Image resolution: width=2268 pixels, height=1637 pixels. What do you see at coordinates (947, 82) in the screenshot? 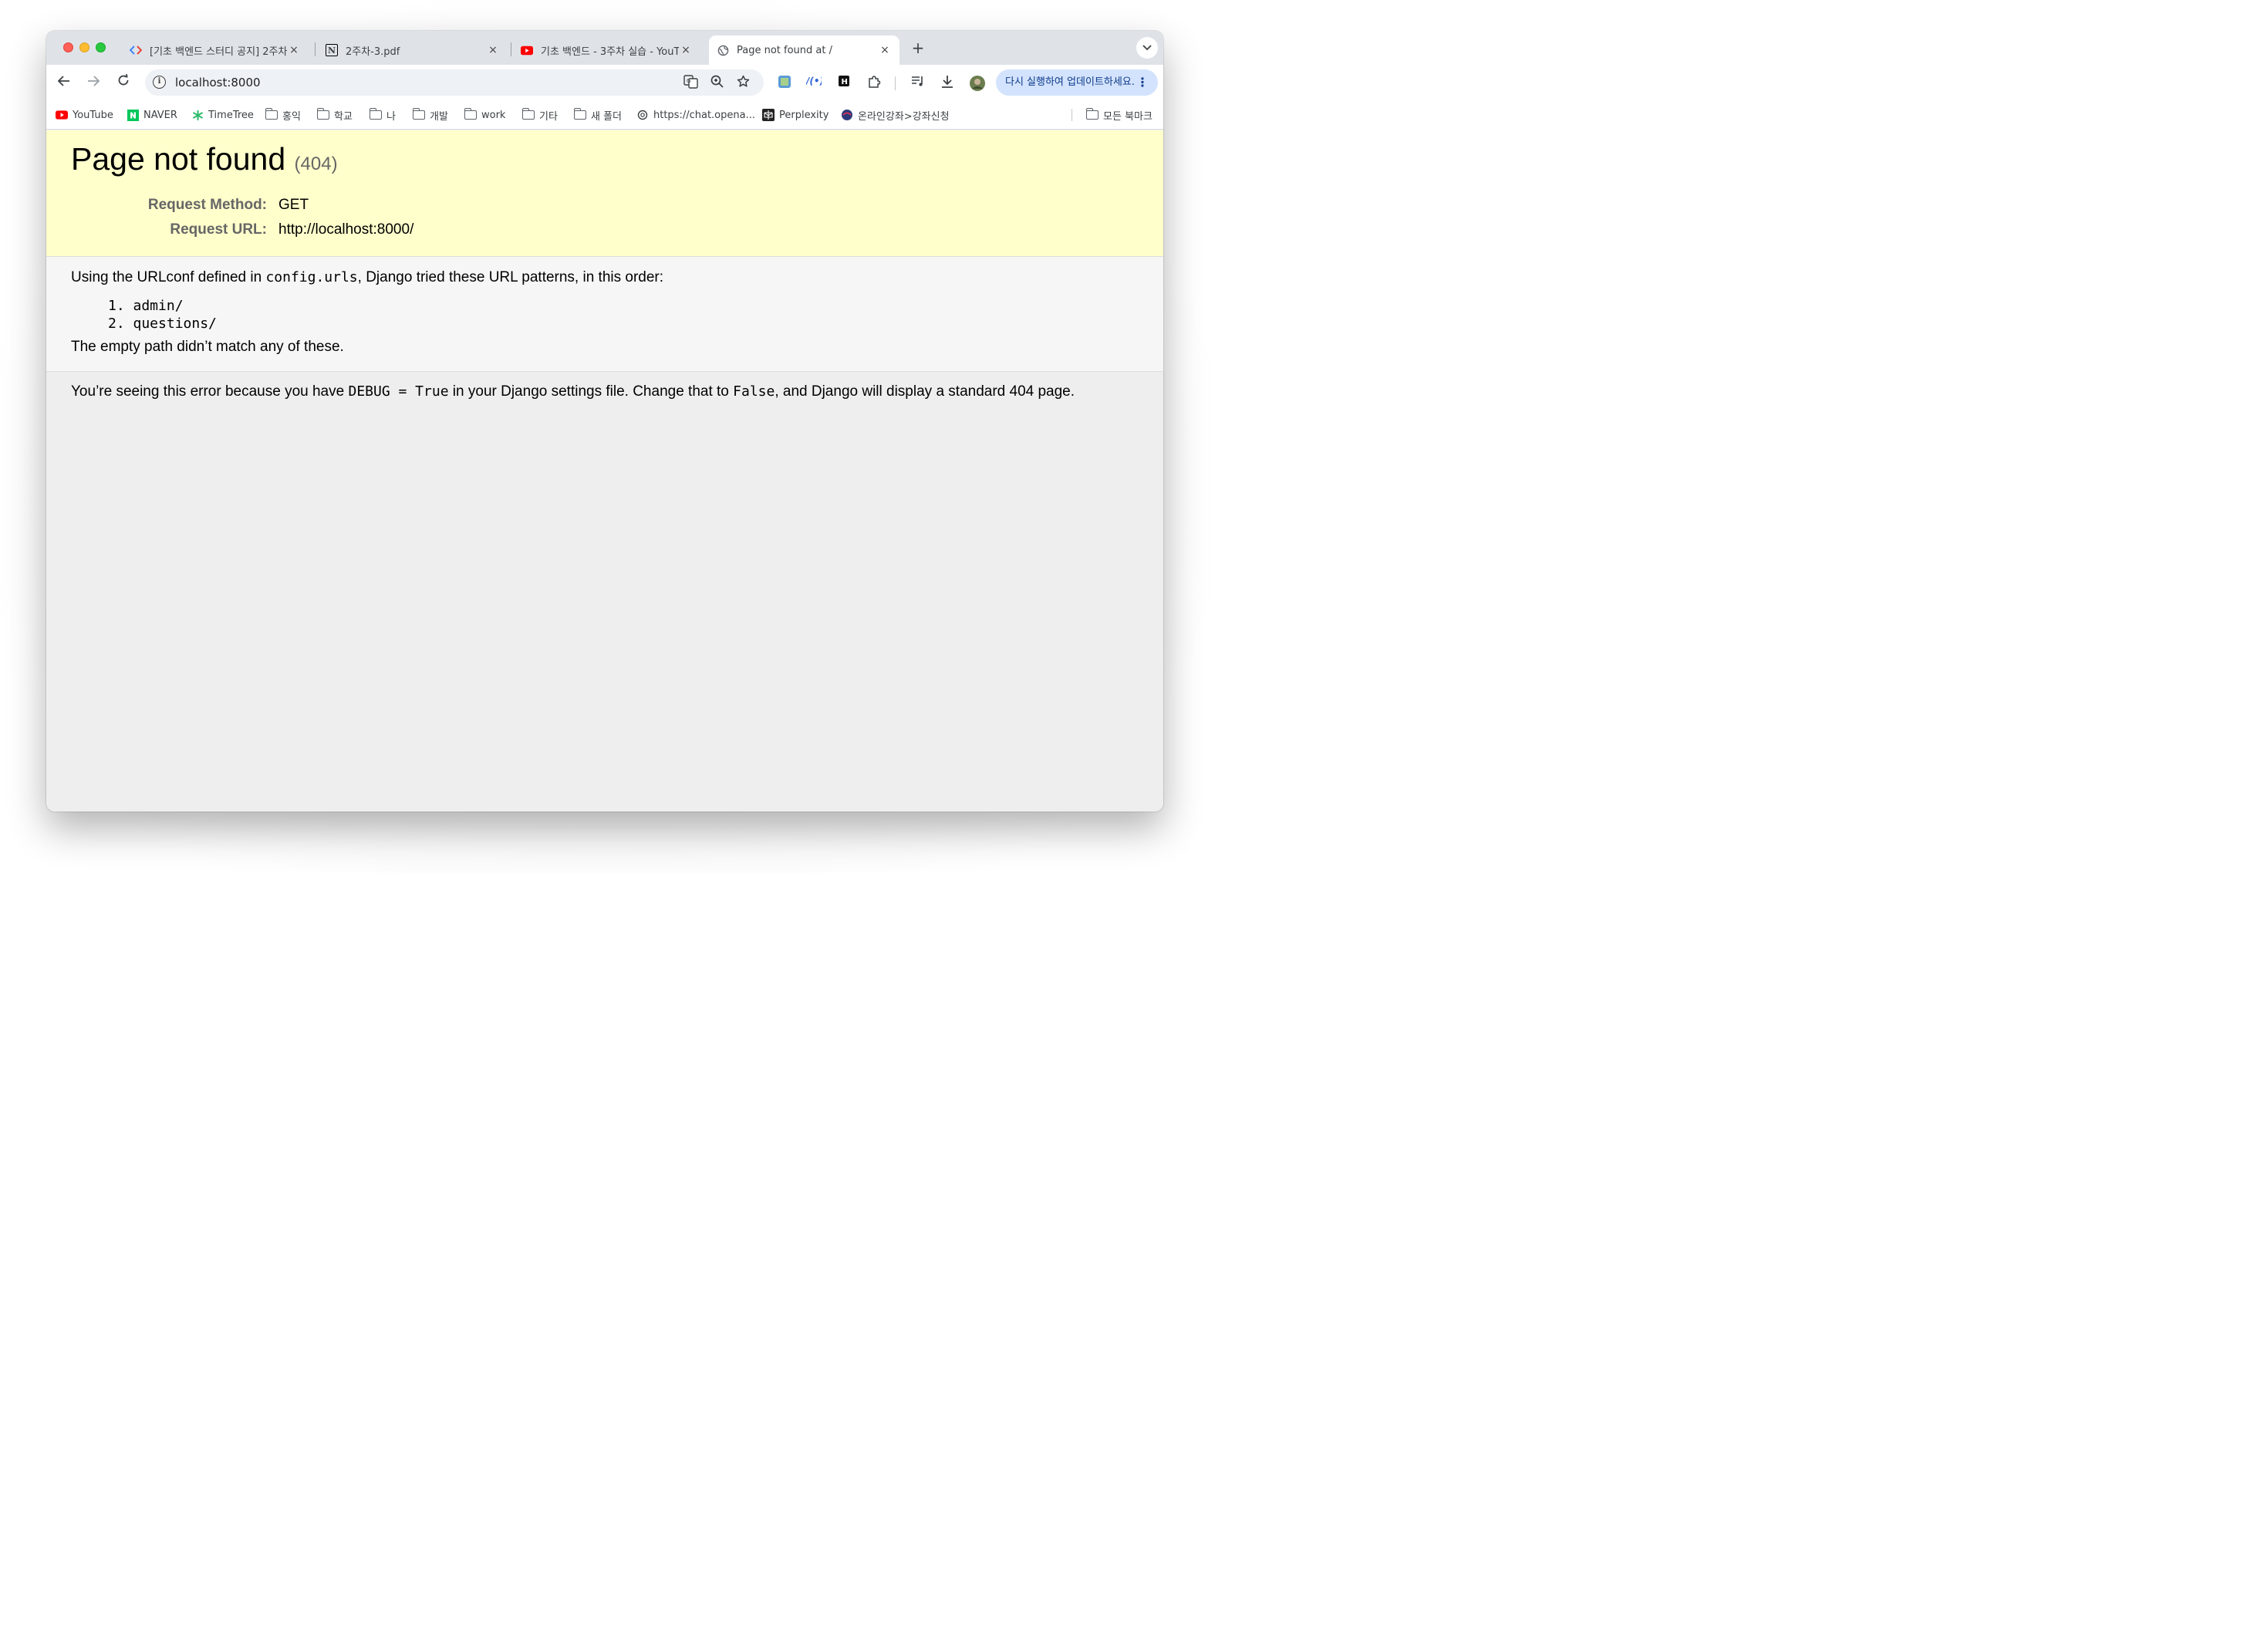
I see `download-icon` at bounding box center [947, 82].